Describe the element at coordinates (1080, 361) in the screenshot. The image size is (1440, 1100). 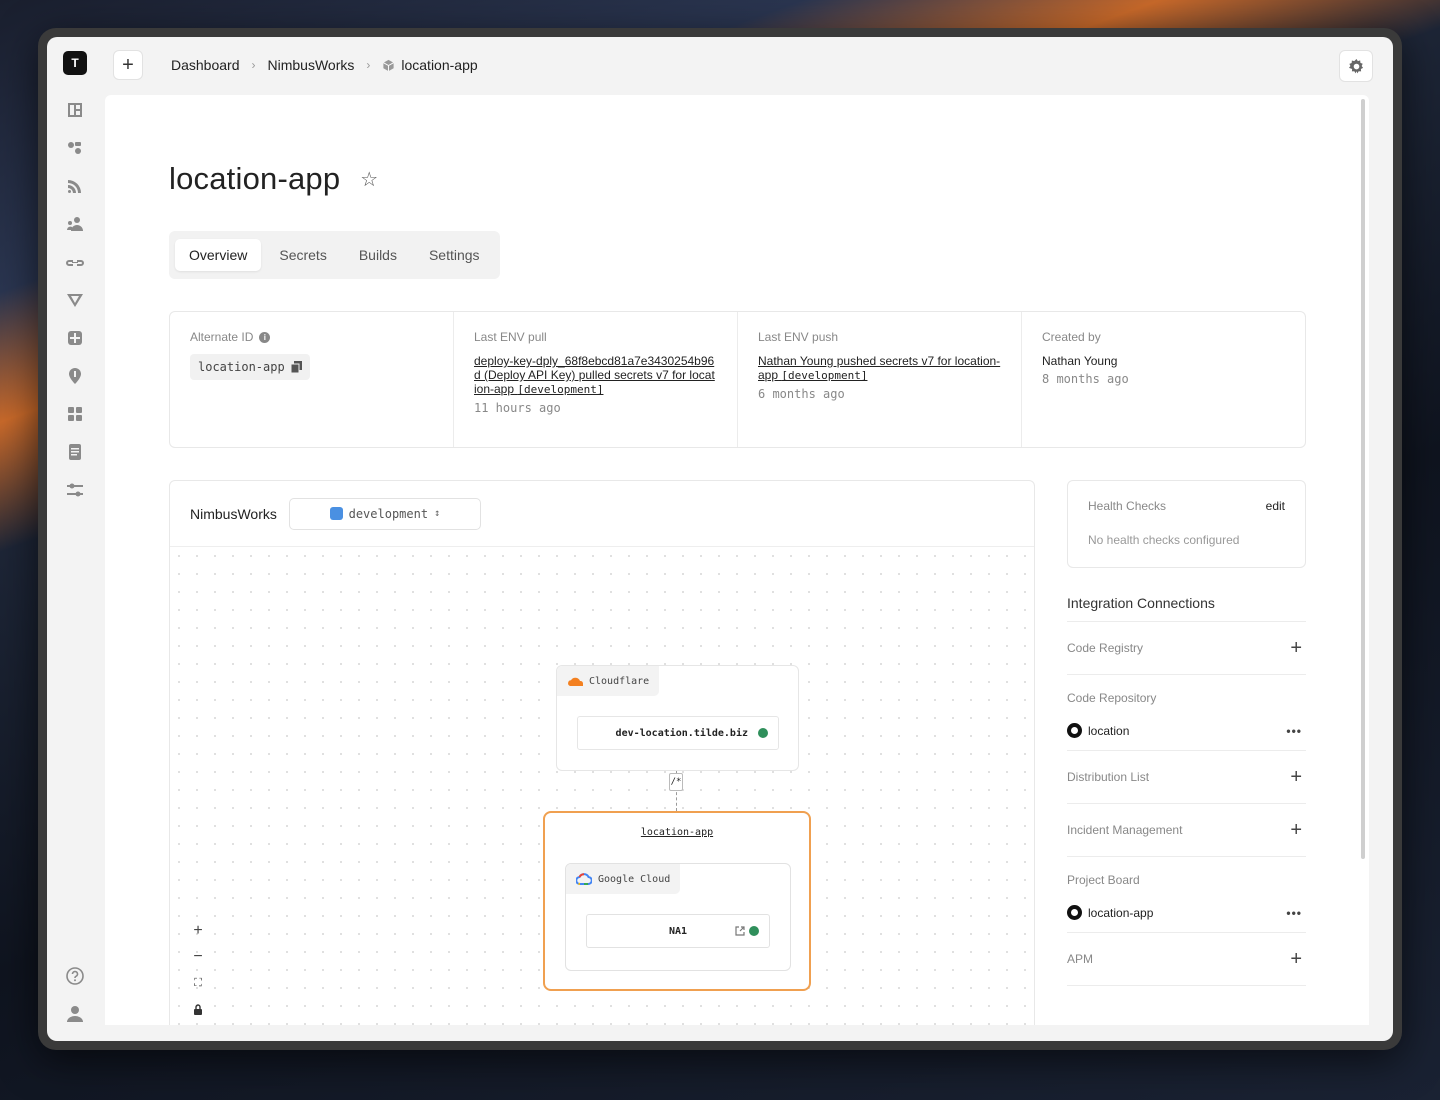
I see `created-by-name: Nathan Young` at that location.